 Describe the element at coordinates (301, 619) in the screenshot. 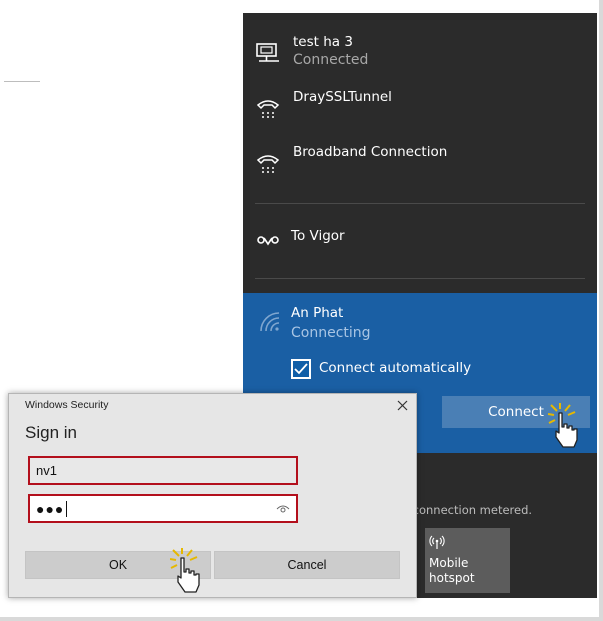

I see `frame-border-bottom` at that location.